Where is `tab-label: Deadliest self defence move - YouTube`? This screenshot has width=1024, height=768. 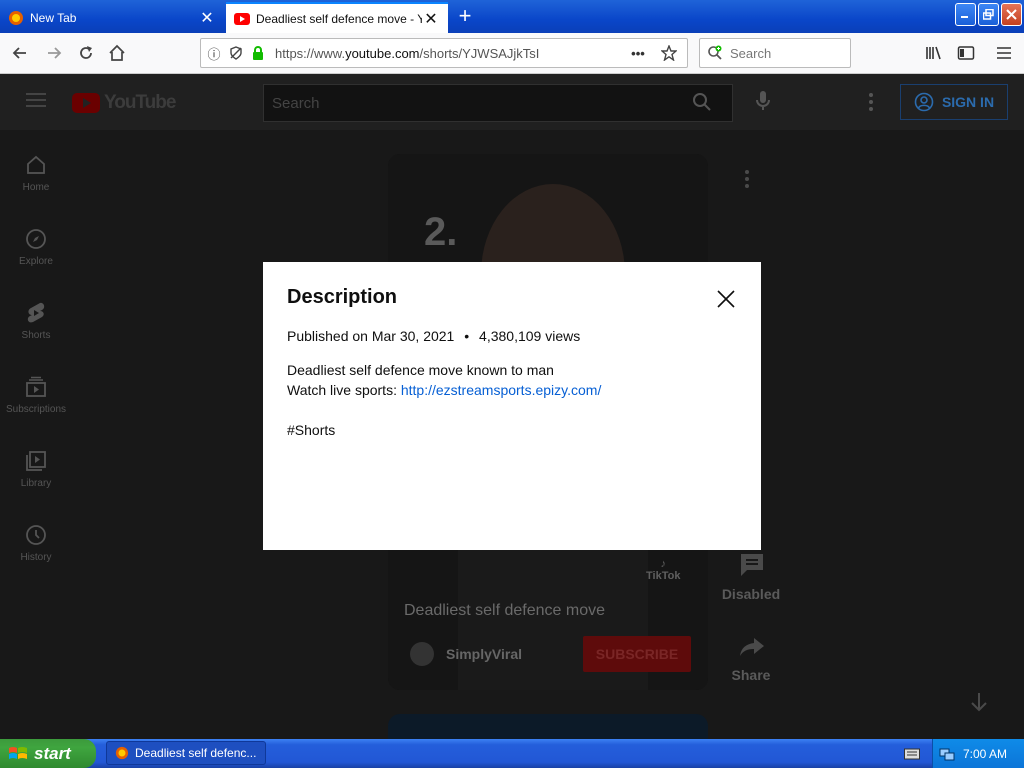 tab-label: Deadliest self defence move - YouTube is located at coordinates (339, 18).